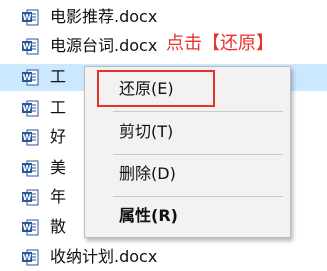  What do you see at coordinates (58, 136) in the screenshot?
I see `file-name: 好` at bounding box center [58, 136].